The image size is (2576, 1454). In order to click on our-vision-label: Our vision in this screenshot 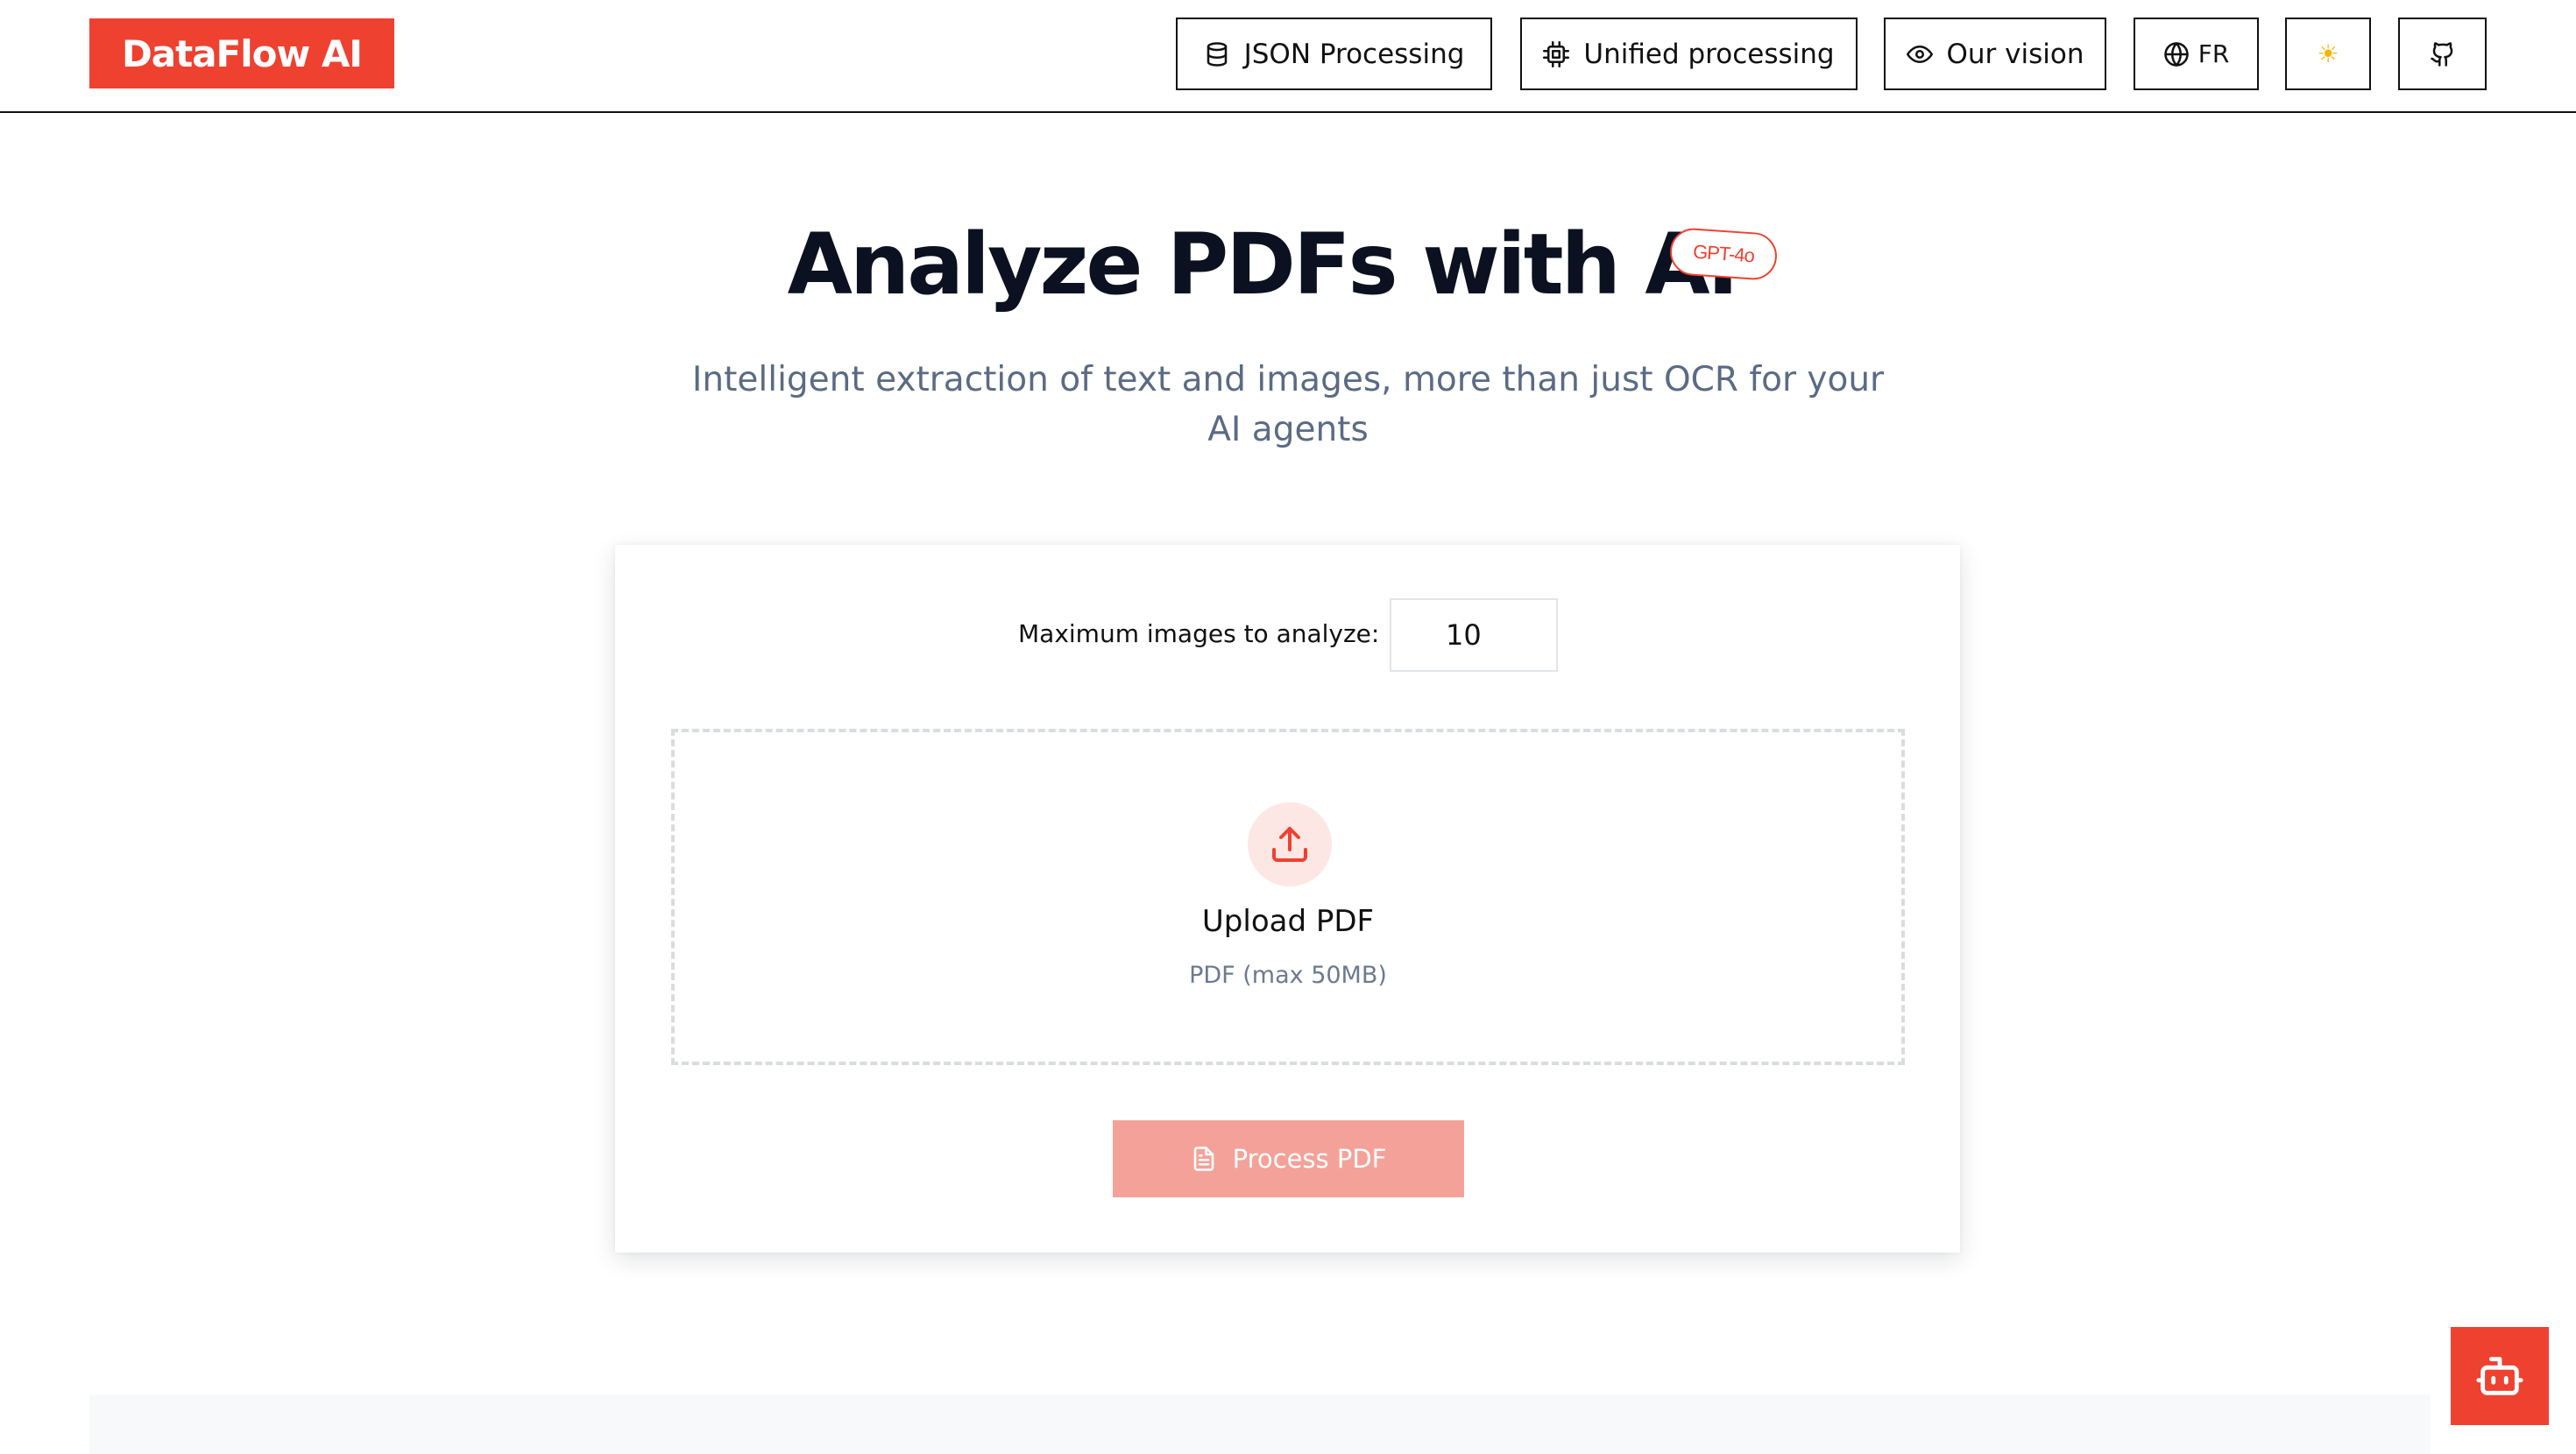, I will do `click(2015, 54)`.